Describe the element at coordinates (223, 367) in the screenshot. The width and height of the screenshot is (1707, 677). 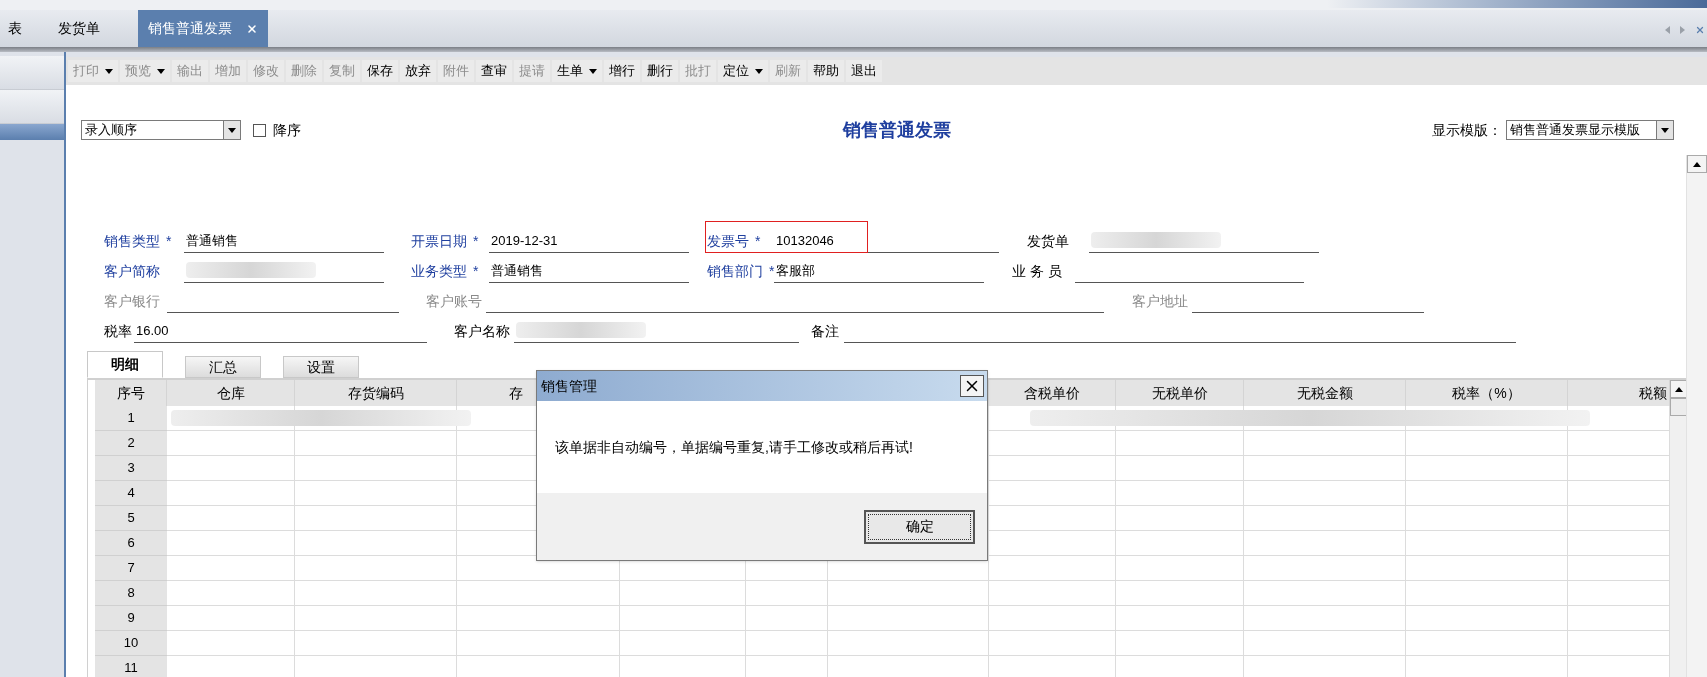
I see `detail-tab: 汇总` at that location.